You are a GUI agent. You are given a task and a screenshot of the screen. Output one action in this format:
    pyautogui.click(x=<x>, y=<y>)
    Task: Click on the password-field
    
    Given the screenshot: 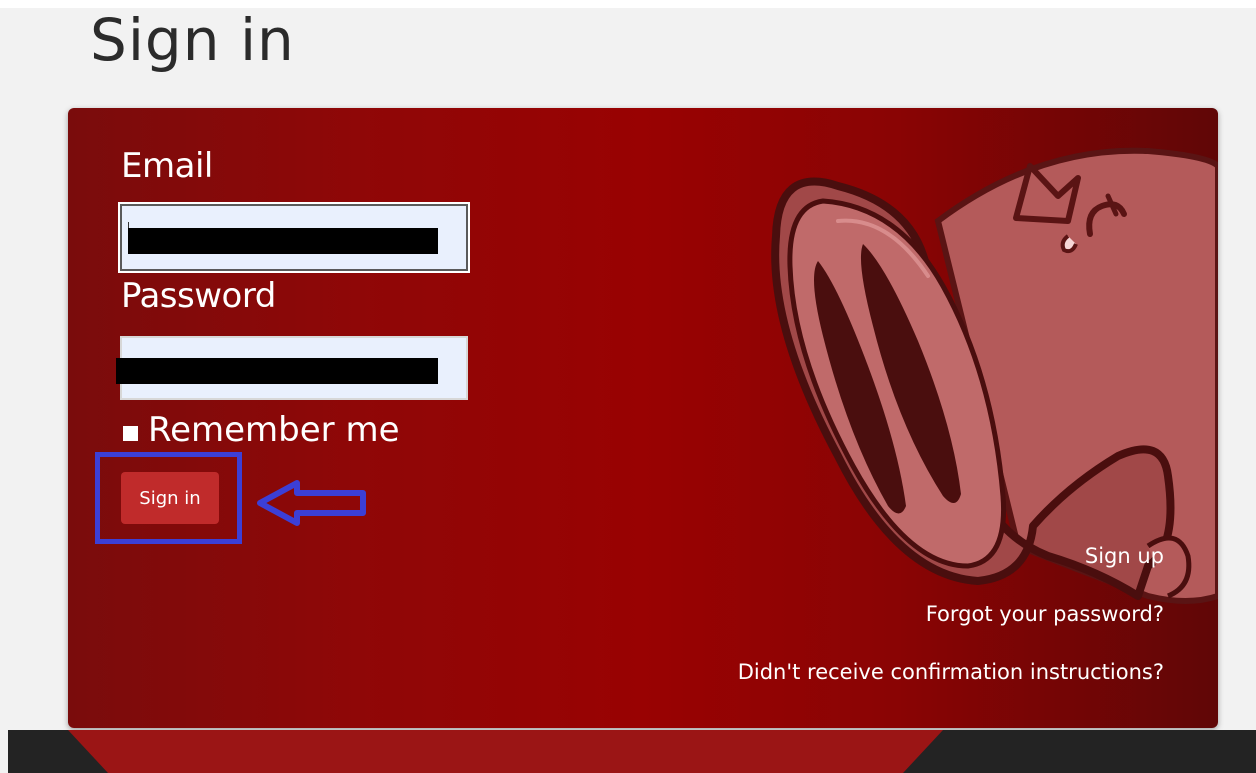 What is the action you would take?
    pyautogui.click(x=292, y=368)
    